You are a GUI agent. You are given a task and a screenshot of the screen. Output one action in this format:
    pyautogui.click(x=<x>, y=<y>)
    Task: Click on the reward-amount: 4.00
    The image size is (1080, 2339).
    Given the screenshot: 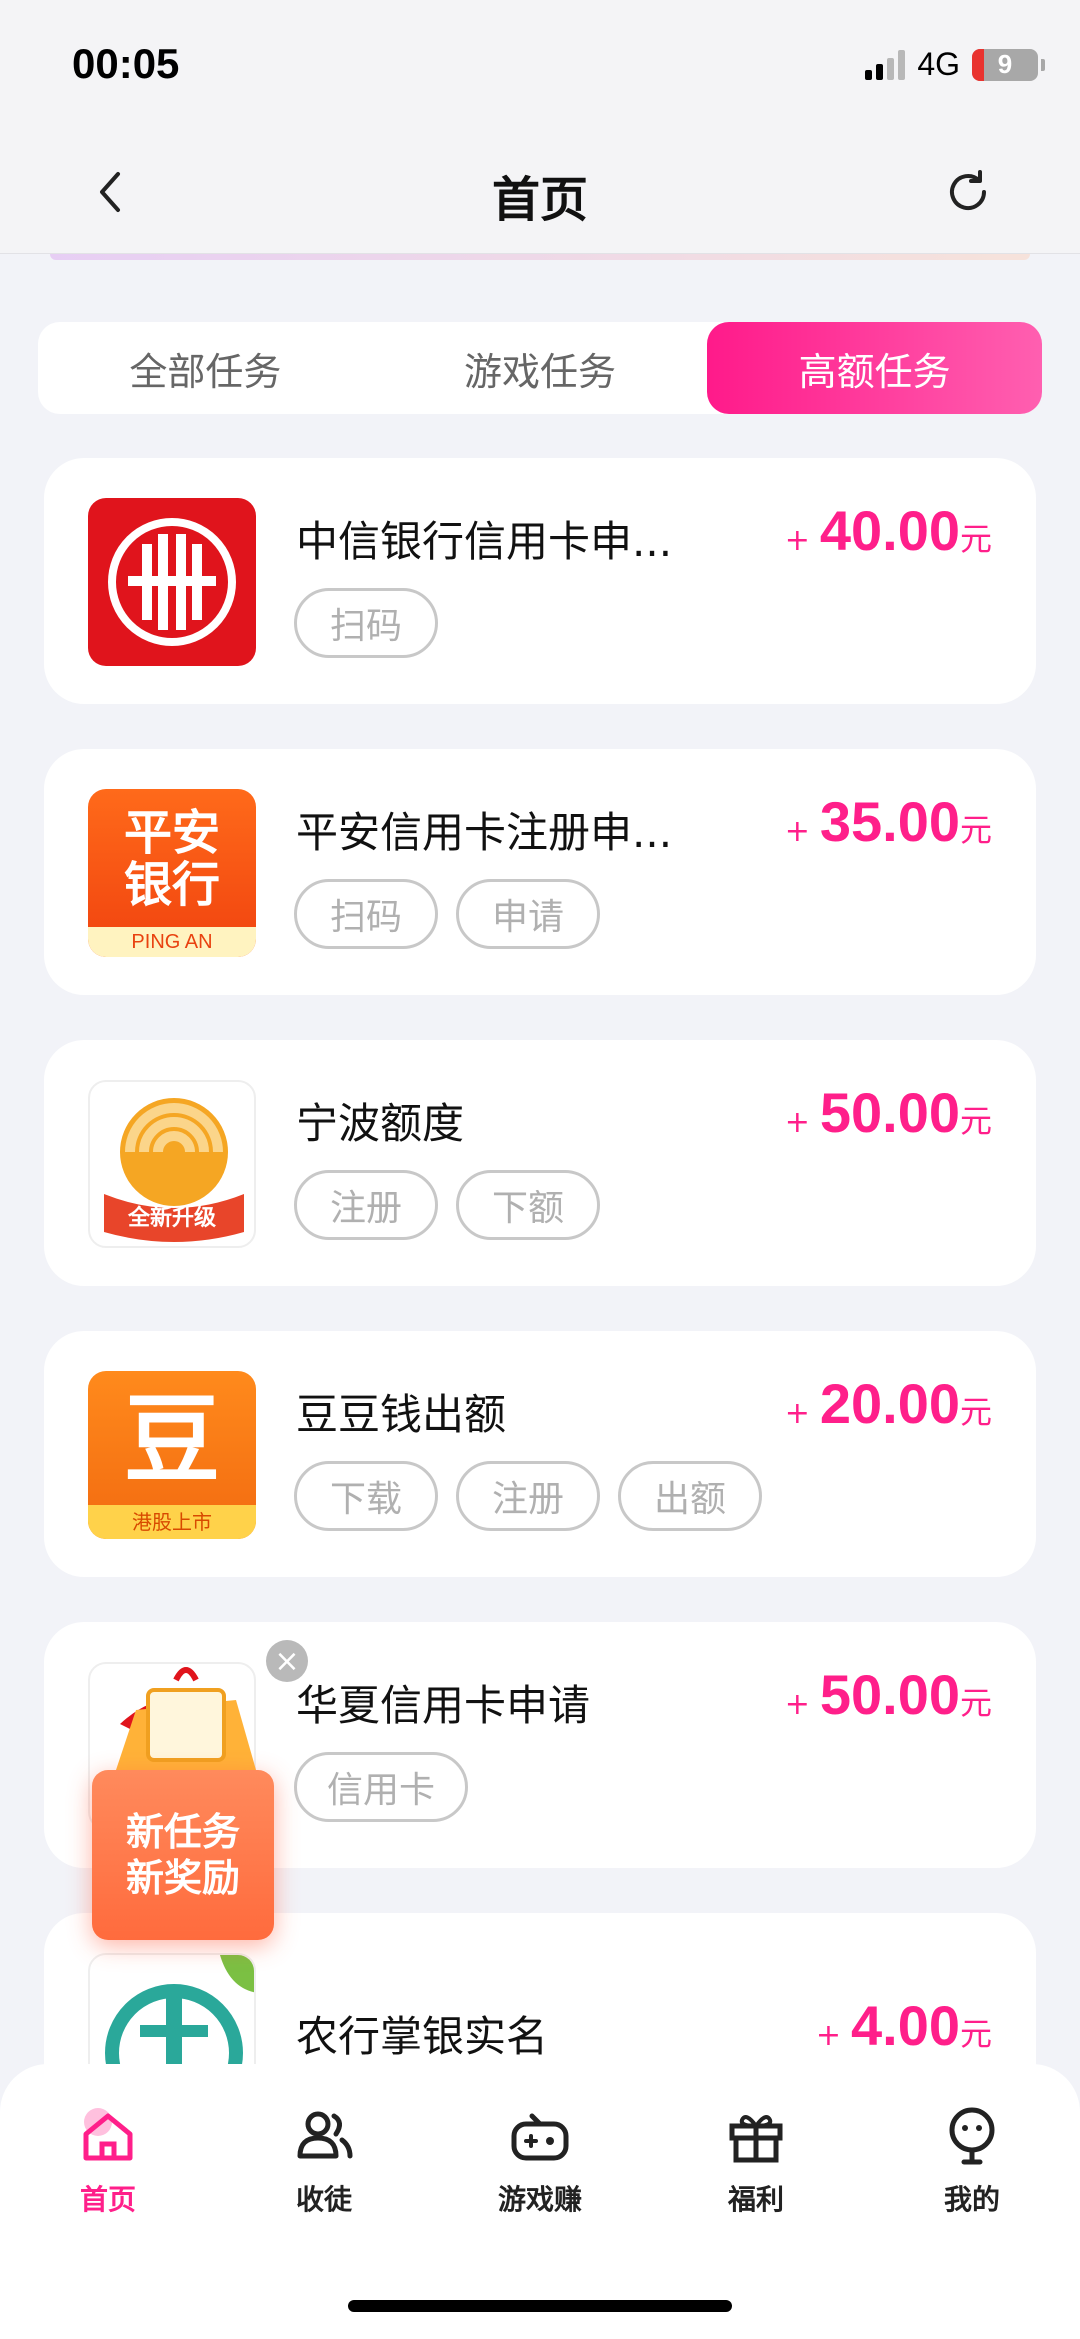 What is the action you would take?
    pyautogui.click(x=905, y=2025)
    